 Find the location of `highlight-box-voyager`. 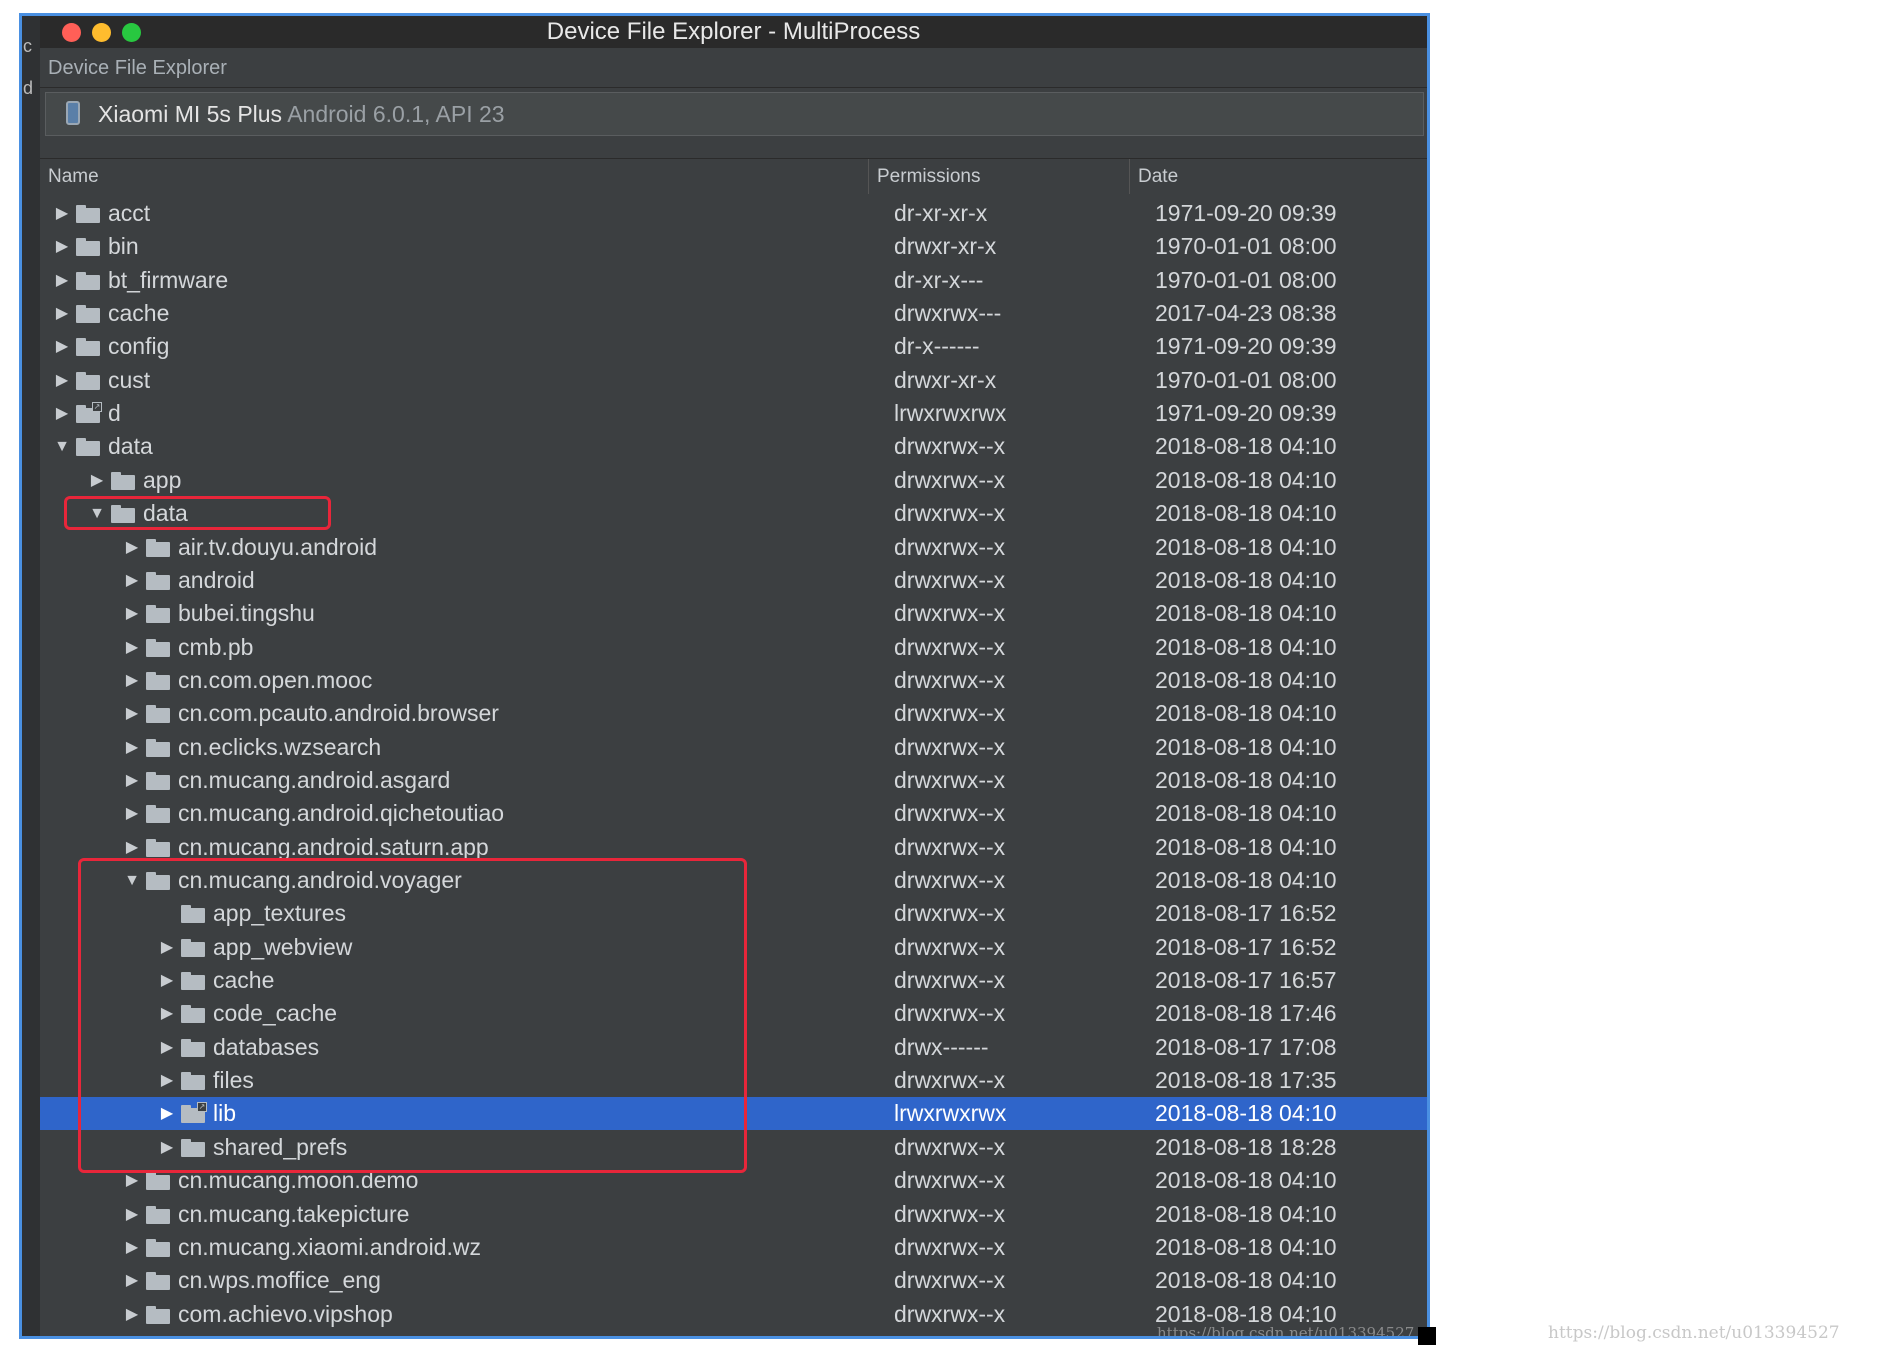

highlight-box-voyager is located at coordinates (412, 1015).